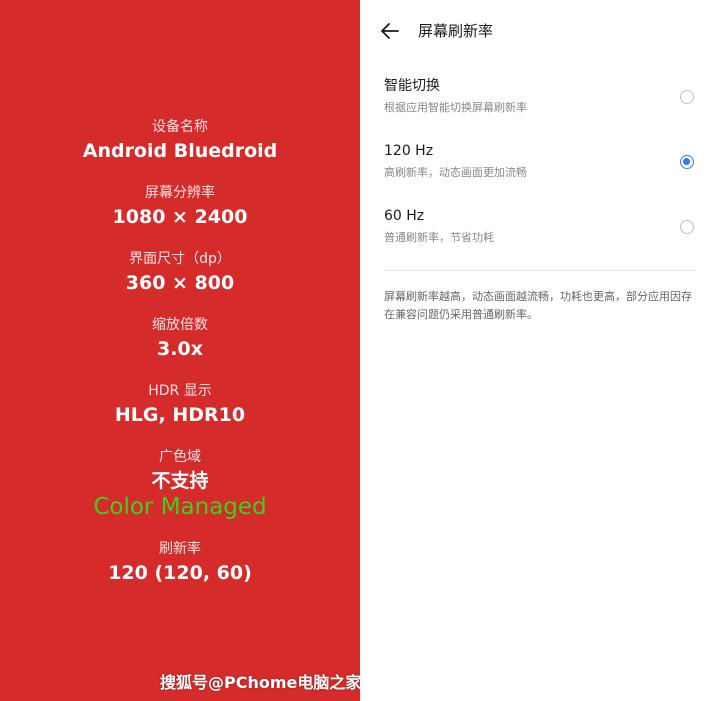 This screenshot has height=701, width=720. What do you see at coordinates (687, 97) in the screenshot?
I see `radio-smart-switch` at bounding box center [687, 97].